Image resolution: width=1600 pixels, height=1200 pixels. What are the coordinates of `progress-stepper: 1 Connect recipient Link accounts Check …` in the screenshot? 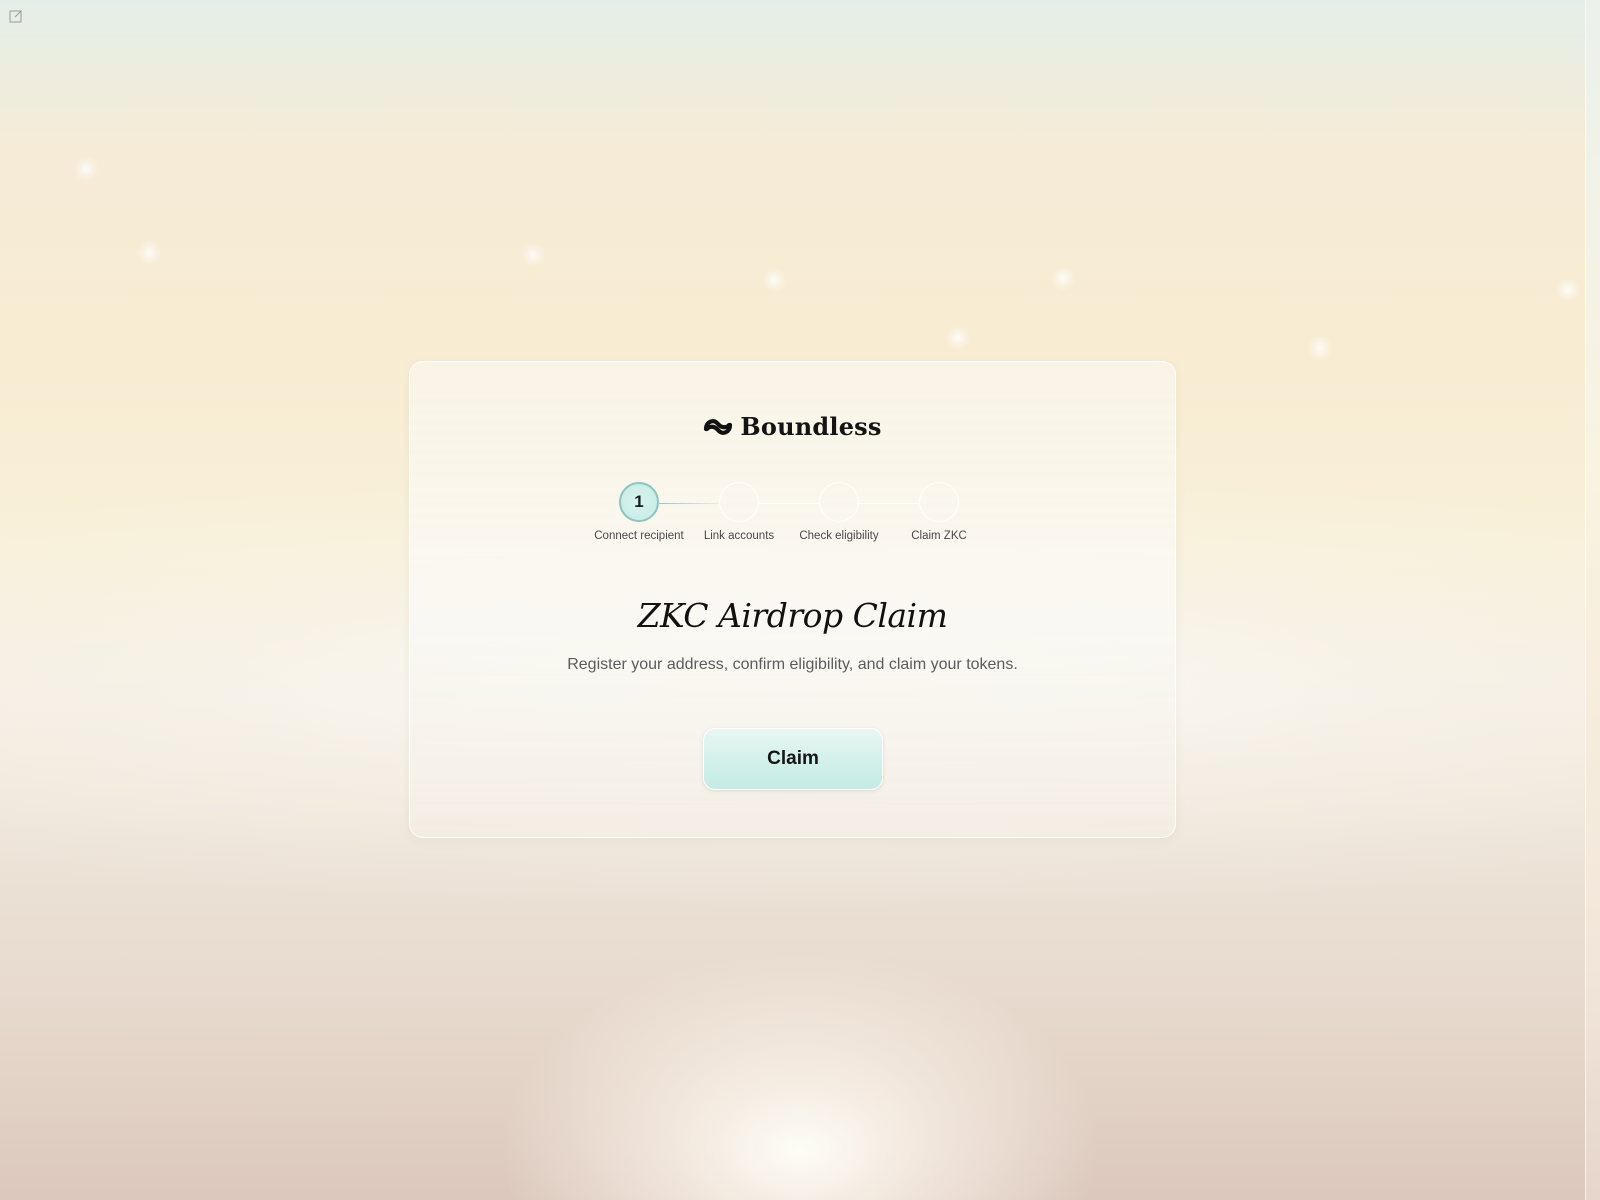 It's located at (784, 517).